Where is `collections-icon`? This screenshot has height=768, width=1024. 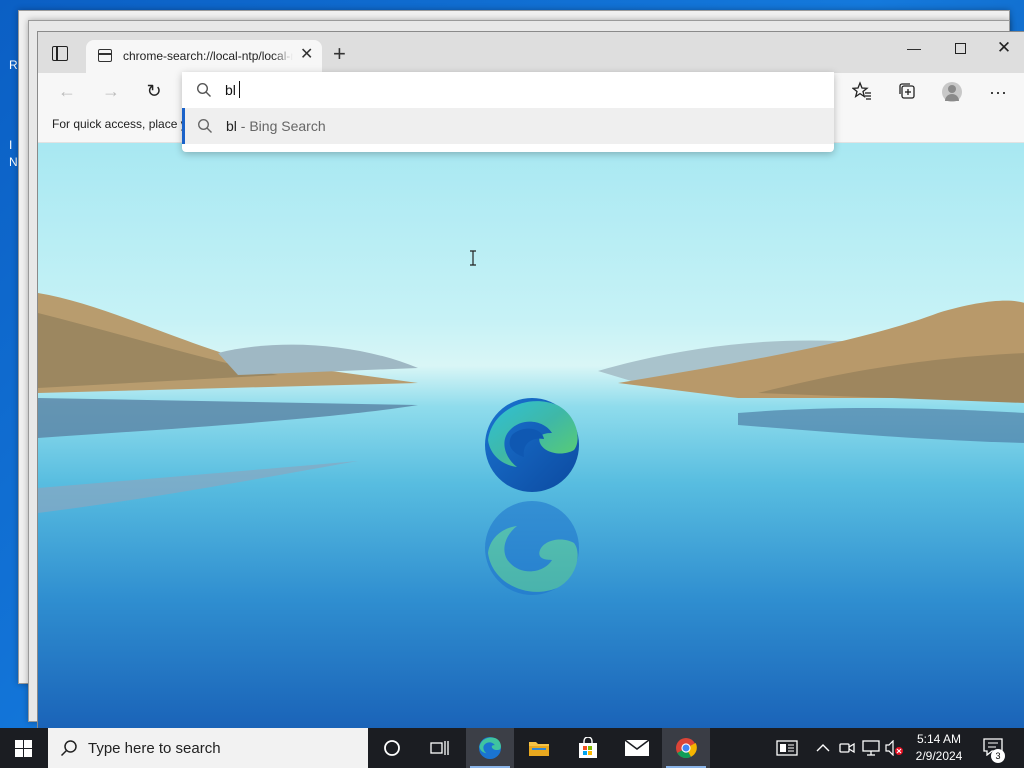 collections-icon is located at coordinates (907, 91).